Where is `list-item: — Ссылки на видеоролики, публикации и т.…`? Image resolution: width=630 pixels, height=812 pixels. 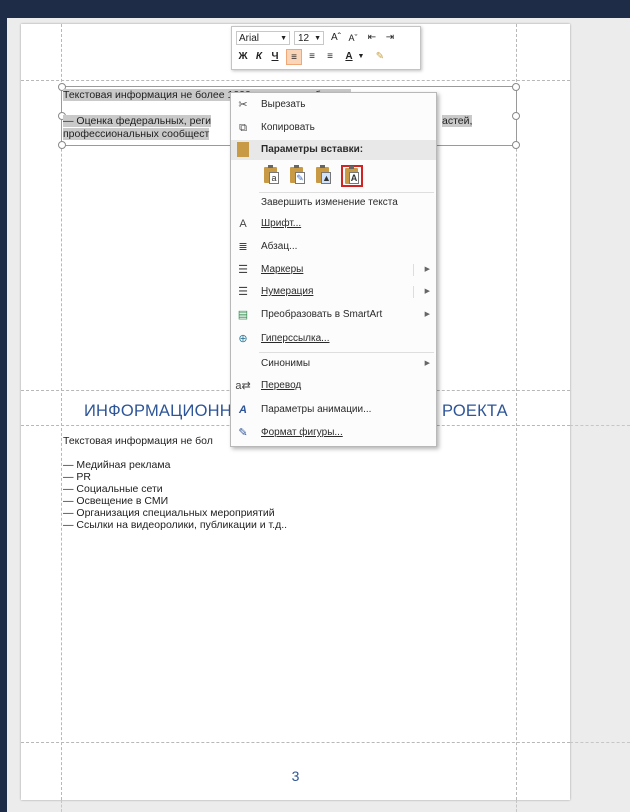
list-item: — Ссылки на видеоролики, публикации и т.… is located at coordinates (175, 525).